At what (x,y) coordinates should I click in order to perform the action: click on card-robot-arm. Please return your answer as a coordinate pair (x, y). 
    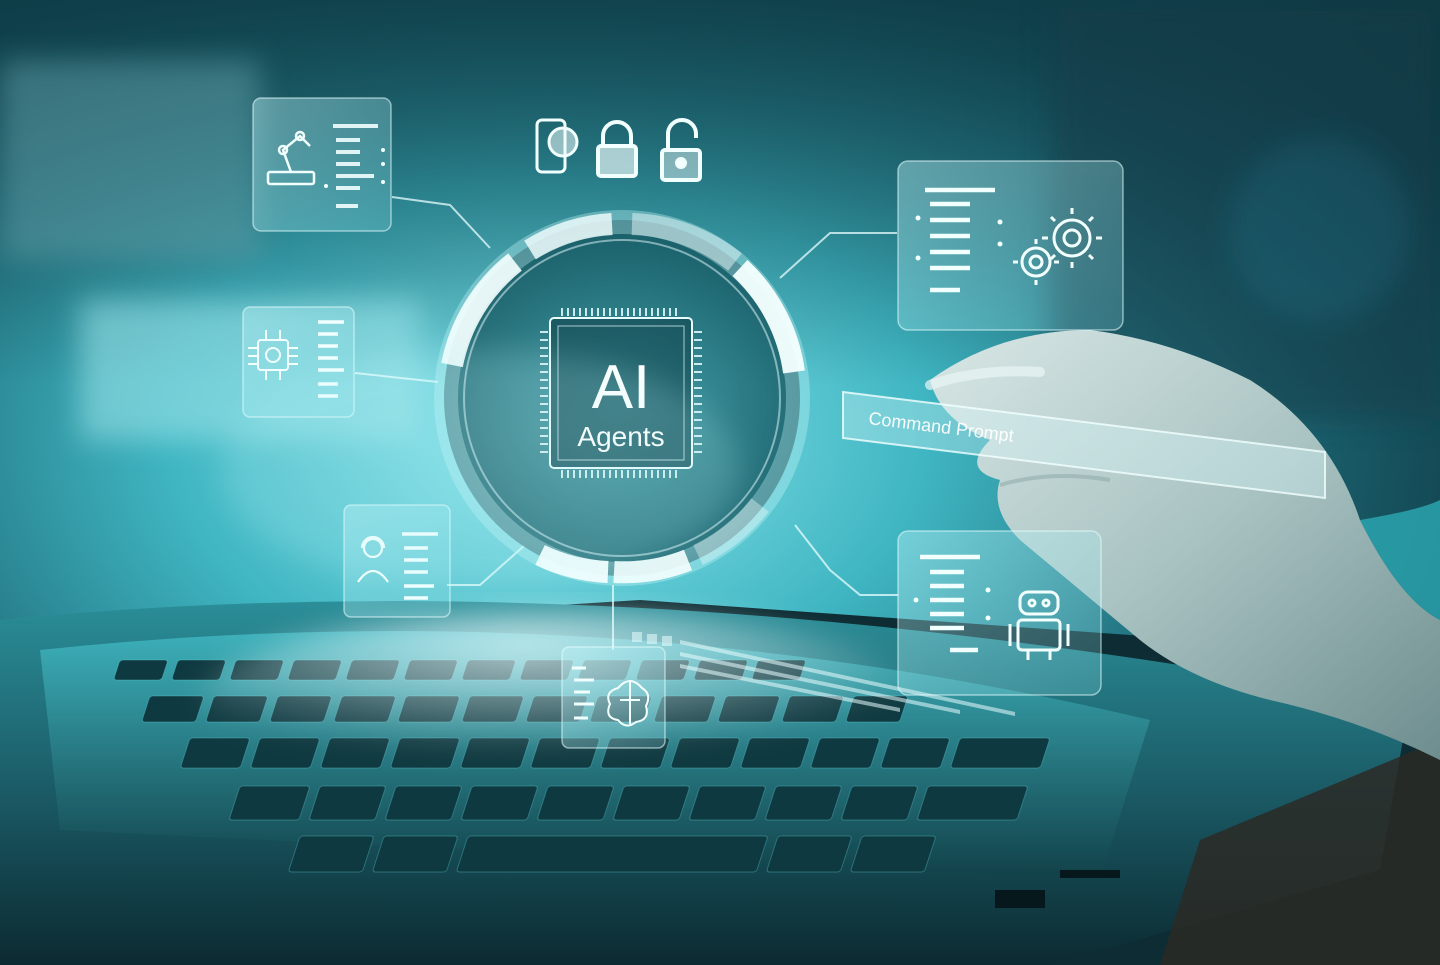
    Looking at the image, I should click on (322, 164).